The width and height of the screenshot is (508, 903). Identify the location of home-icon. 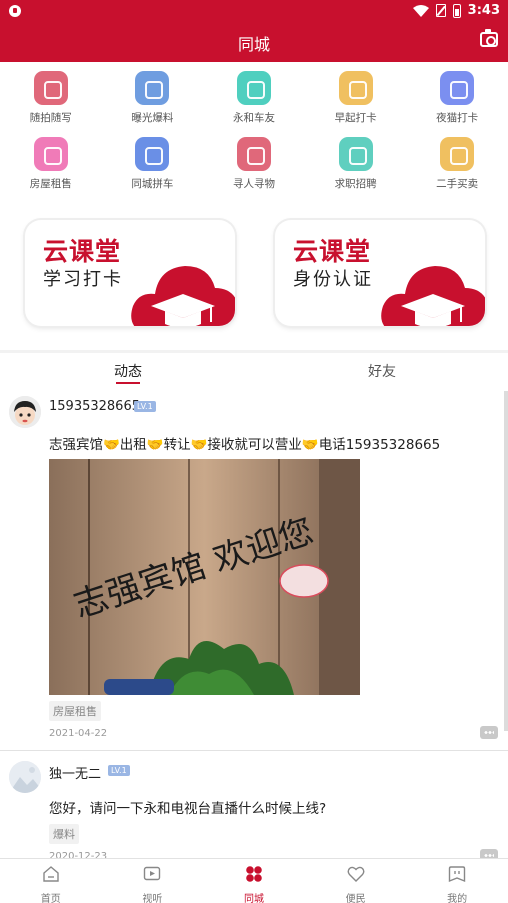
(51, 874).